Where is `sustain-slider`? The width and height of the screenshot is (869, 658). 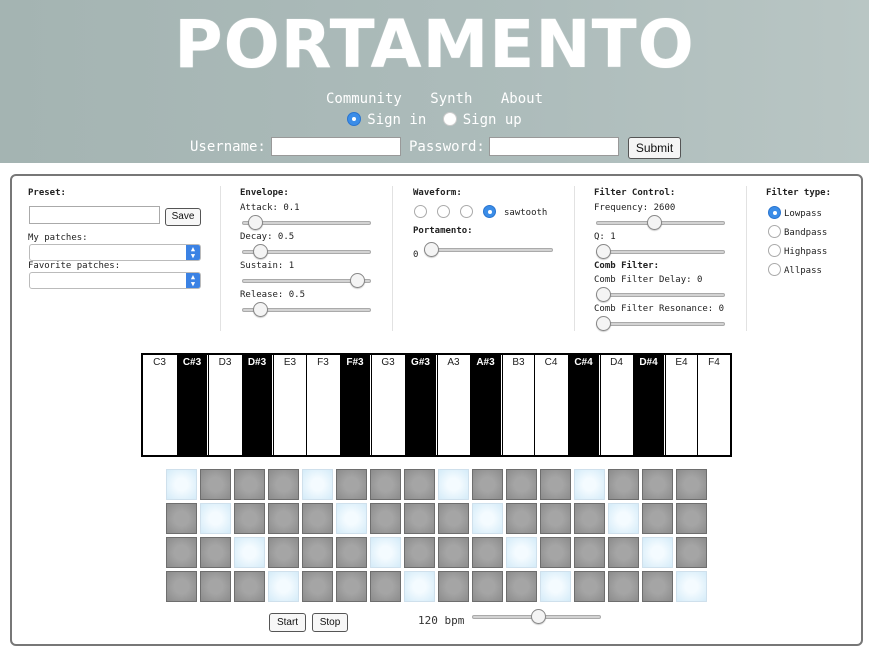 sustain-slider is located at coordinates (306, 280).